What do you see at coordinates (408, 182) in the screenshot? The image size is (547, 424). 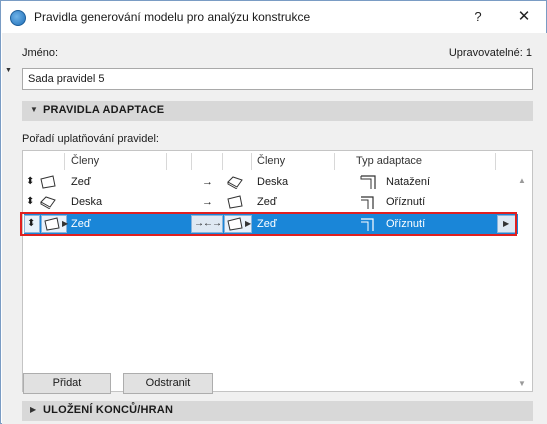 I see `adaptation-type: Natažení` at bounding box center [408, 182].